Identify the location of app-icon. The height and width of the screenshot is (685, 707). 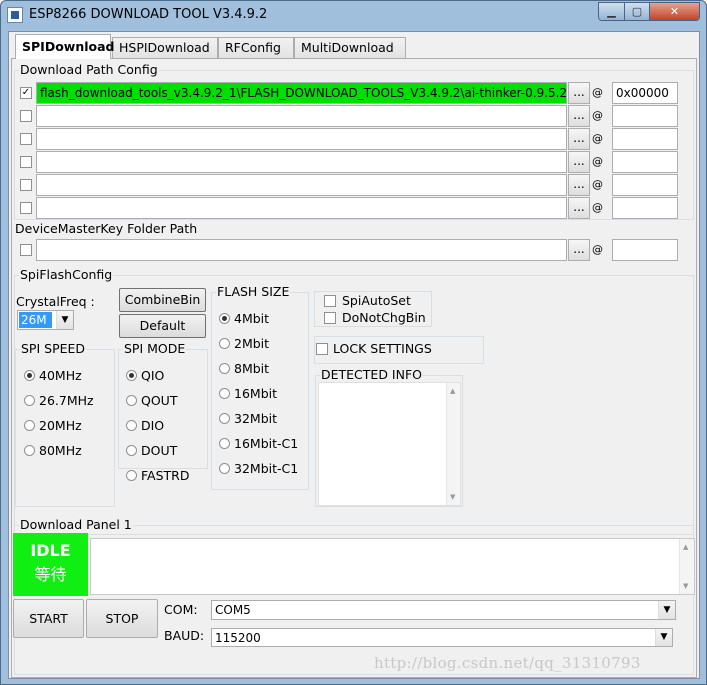
(15, 15).